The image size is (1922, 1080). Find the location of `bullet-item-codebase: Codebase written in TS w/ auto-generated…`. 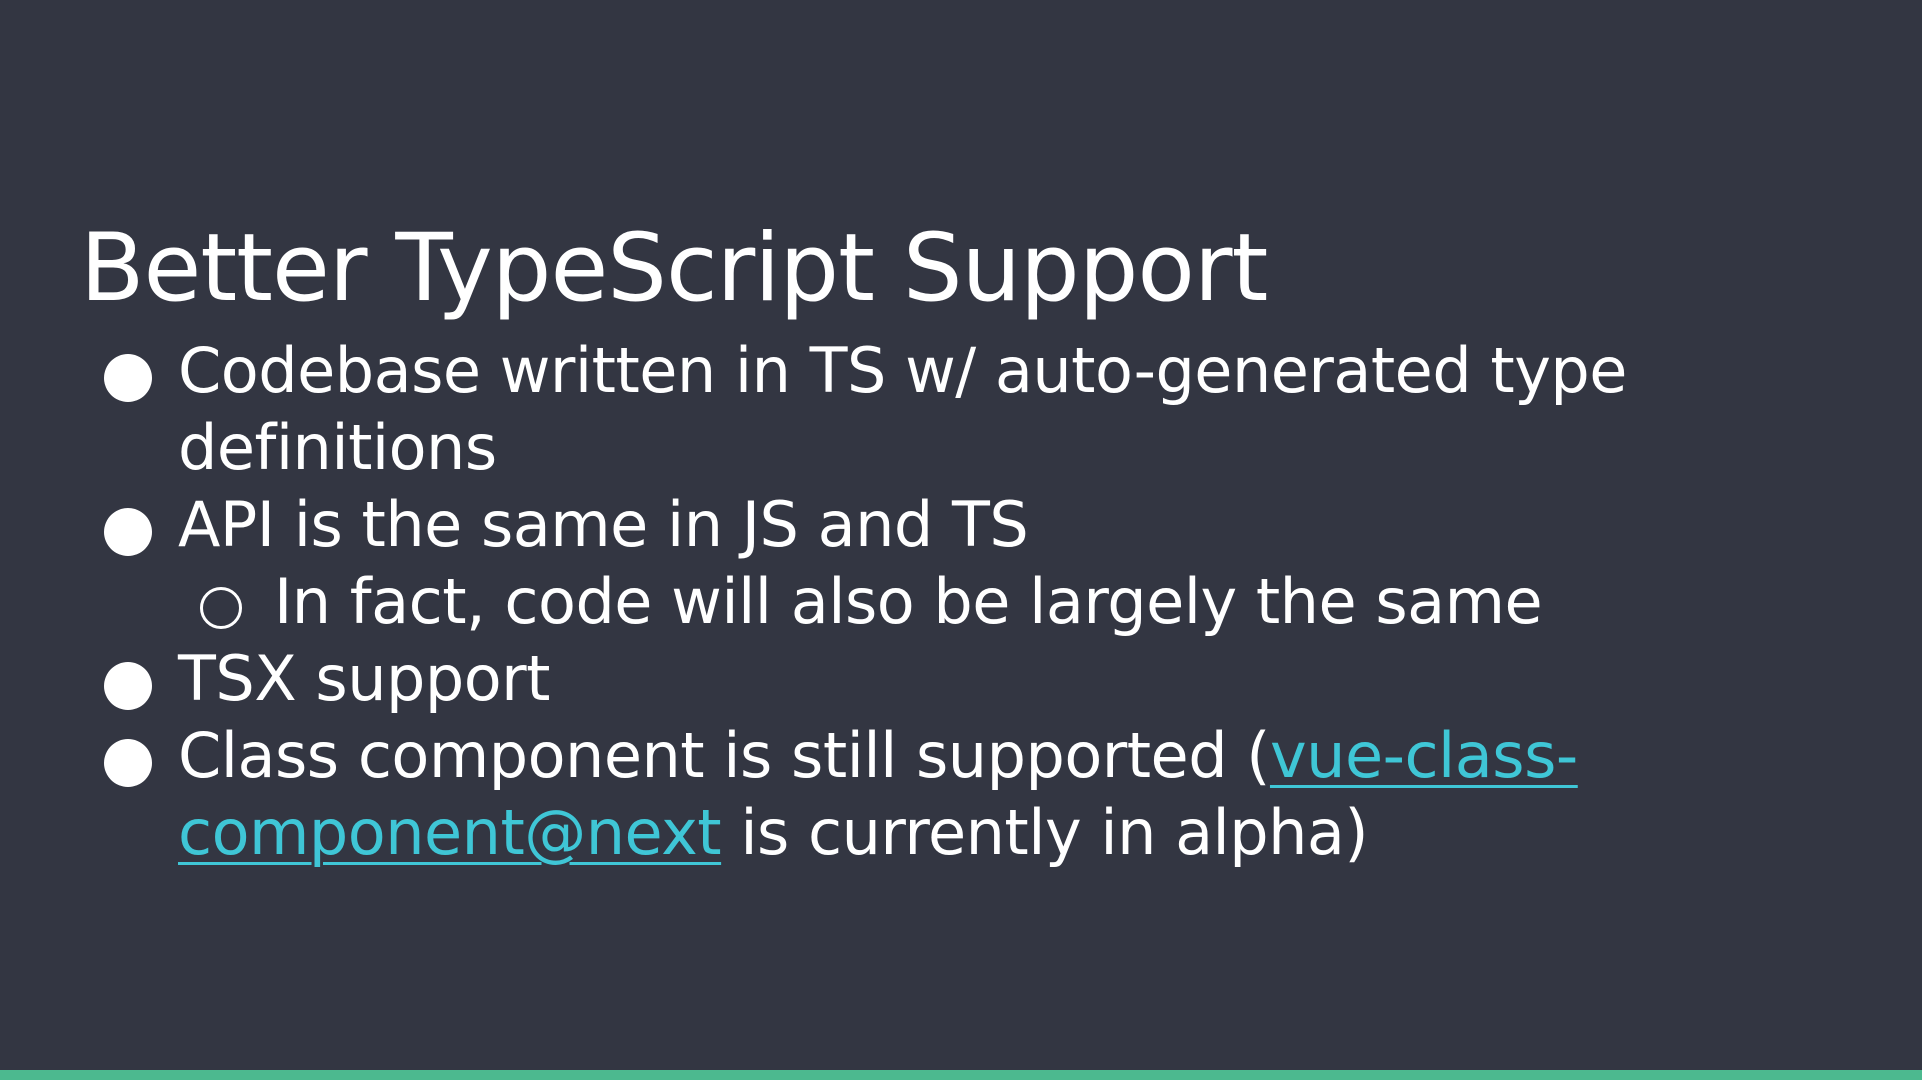

bullet-item-codebase: Codebase written in TS w/ auto-generated… is located at coordinates (900, 409).